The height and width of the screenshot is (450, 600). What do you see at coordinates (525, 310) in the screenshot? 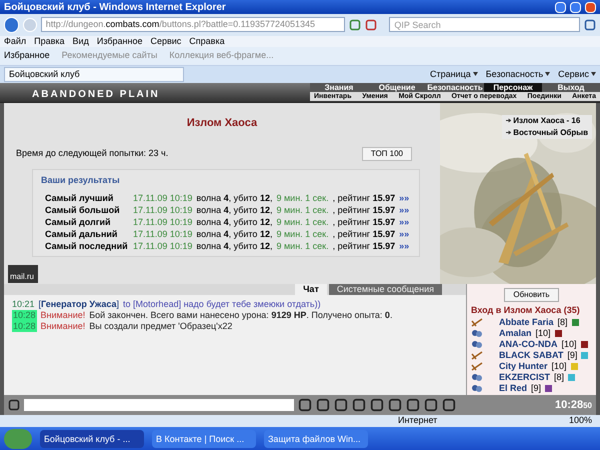
I see `players-title: Вход в Излом Хаоса (35)` at bounding box center [525, 310].